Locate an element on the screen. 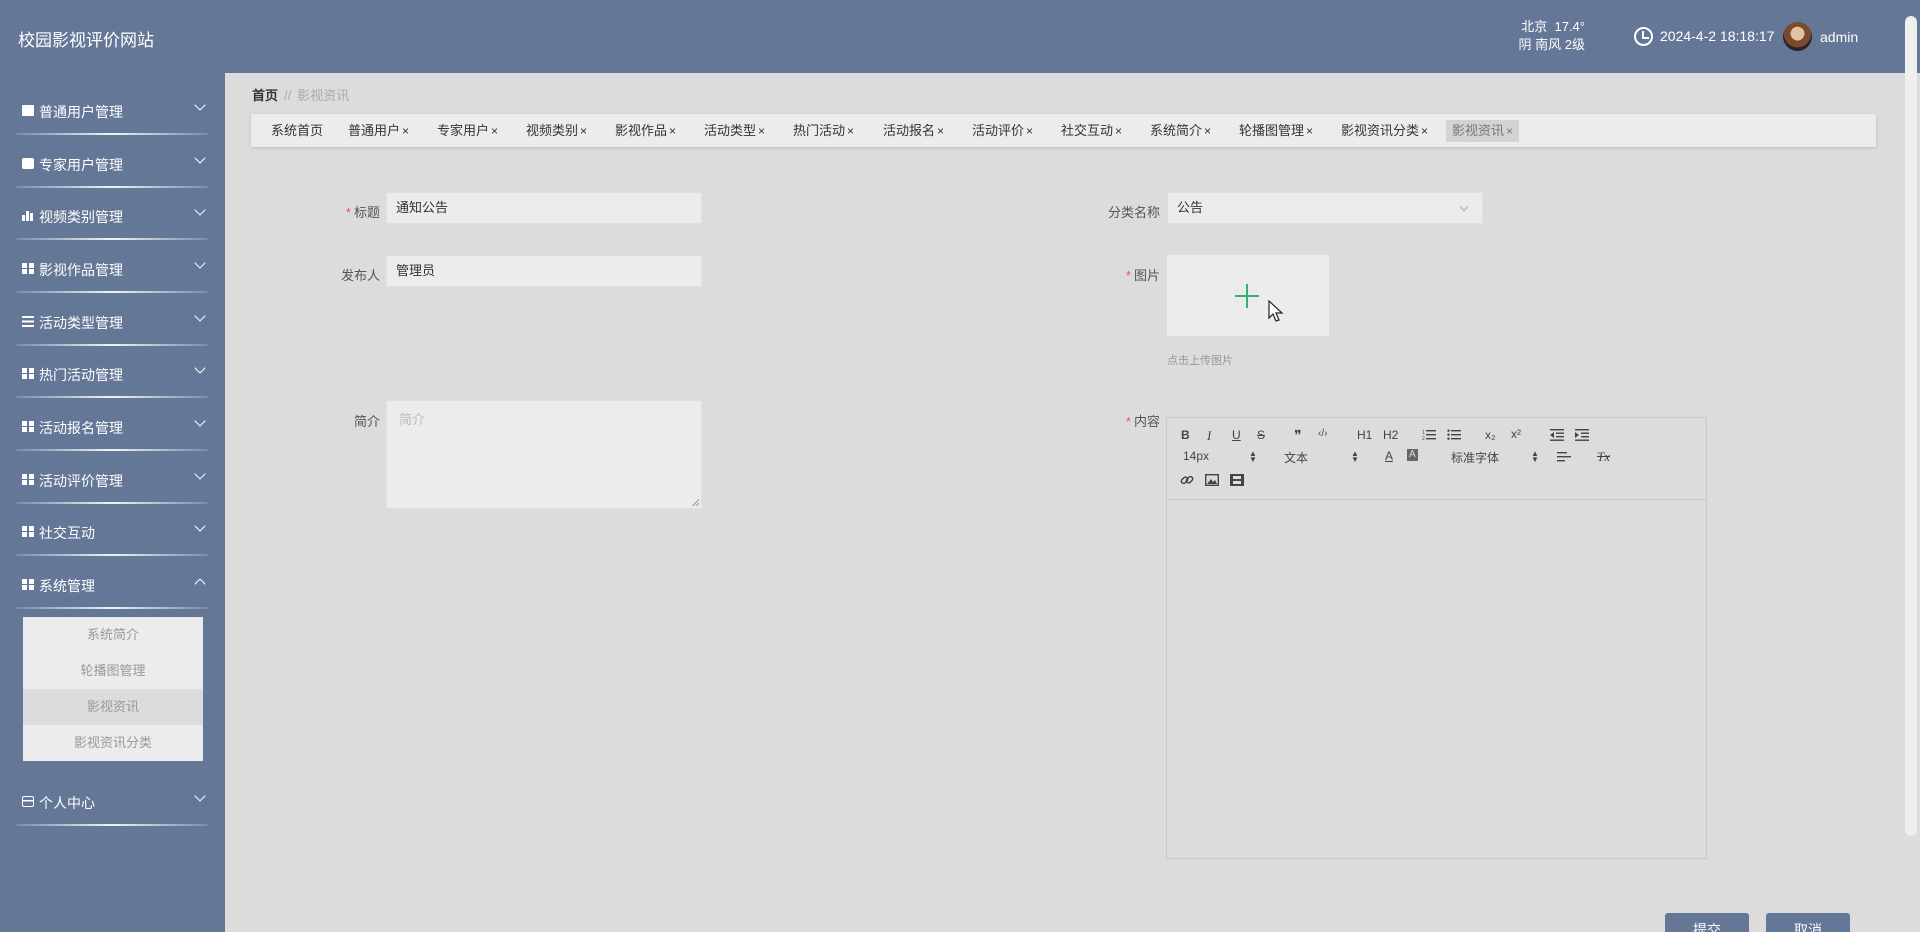 The height and width of the screenshot is (932, 1920). sidebar-item-system: 系统管理 is located at coordinates (112, 583).